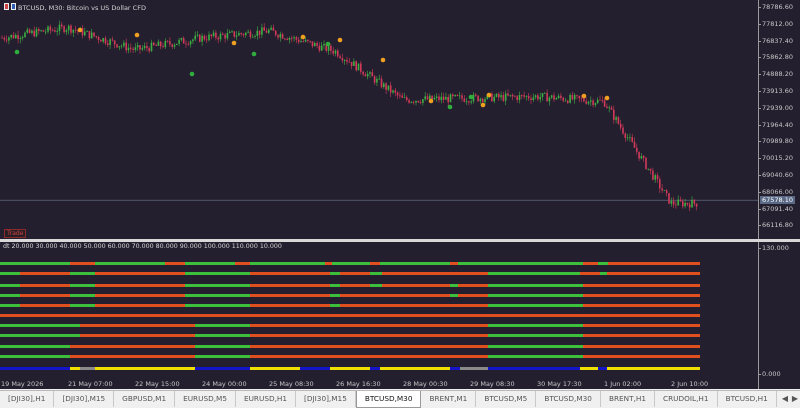  Describe the element at coordinates (492, 384) in the screenshot. I see `time-tick: 29 May 08:30` at that location.